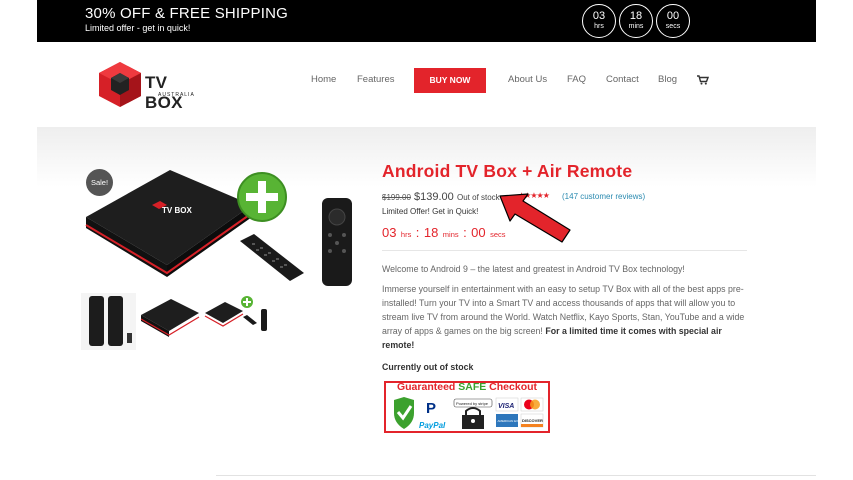  What do you see at coordinates (434, 197) in the screenshot?
I see `current-price: $139.00` at bounding box center [434, 197].